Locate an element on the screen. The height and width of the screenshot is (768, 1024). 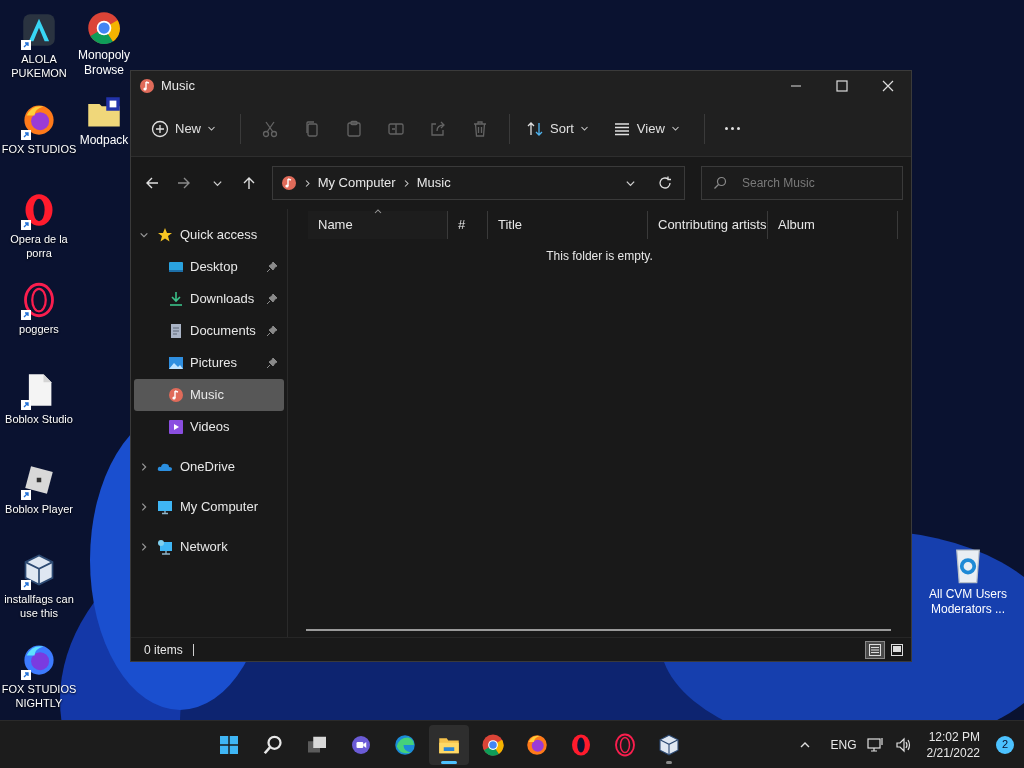
view-button: View is located at coordinates (646, 128).